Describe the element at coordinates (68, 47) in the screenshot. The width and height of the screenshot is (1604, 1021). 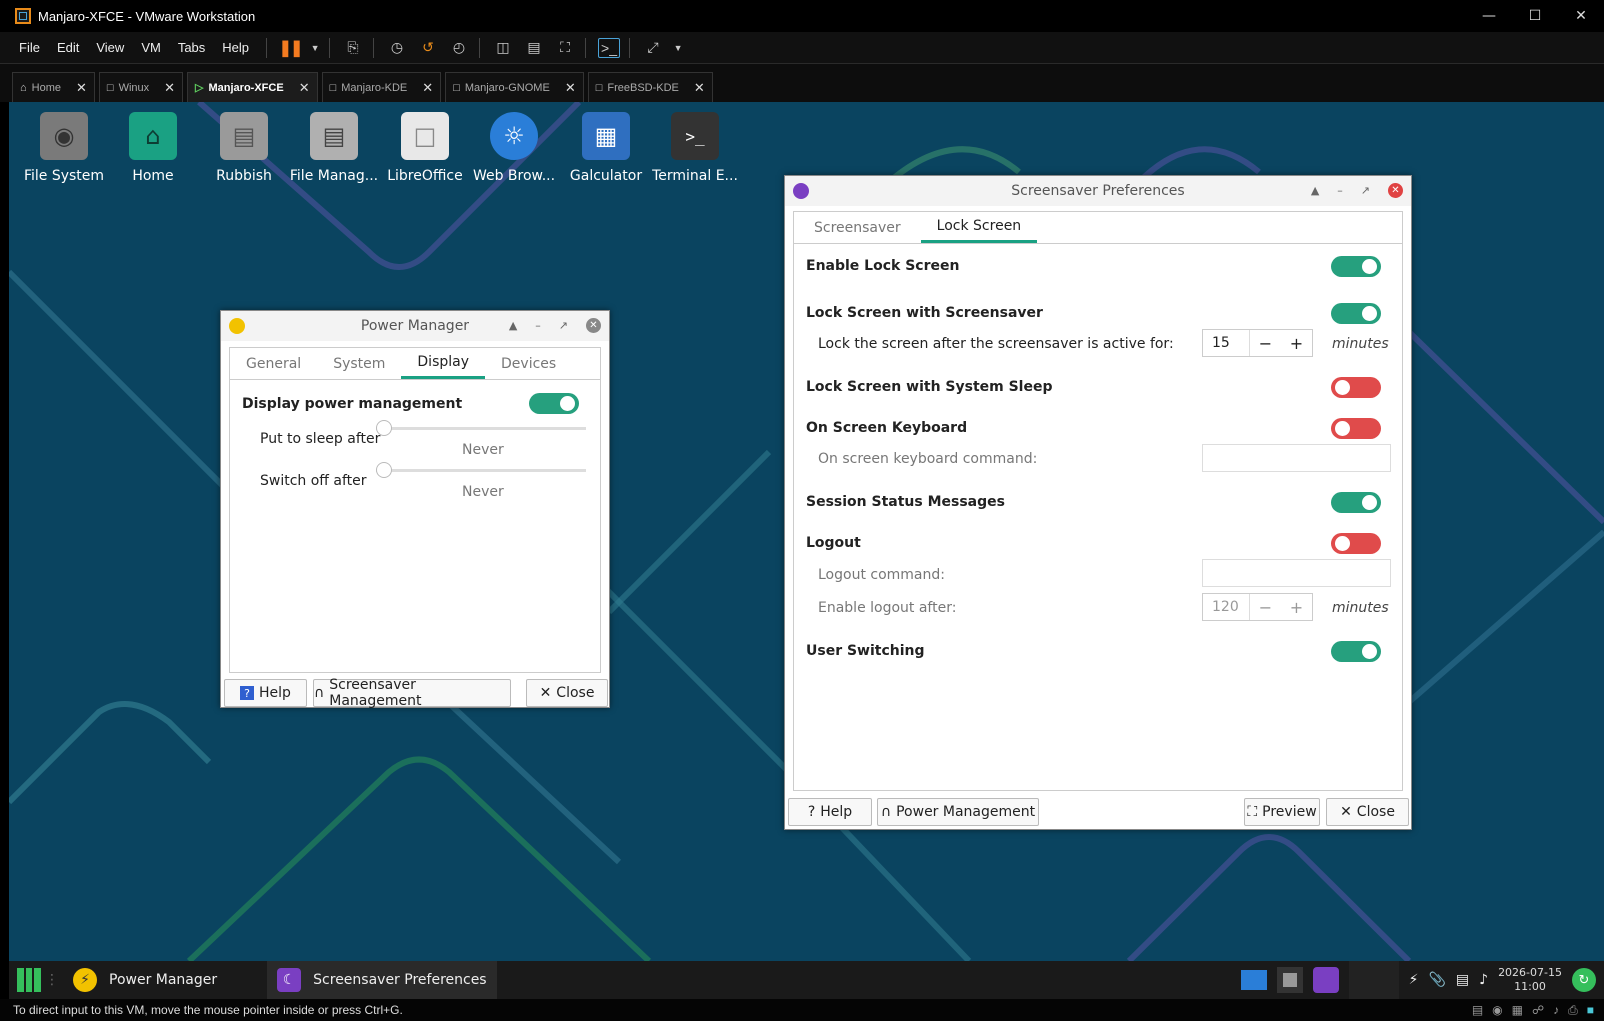
I see `menu-edit: Edit` at that location.